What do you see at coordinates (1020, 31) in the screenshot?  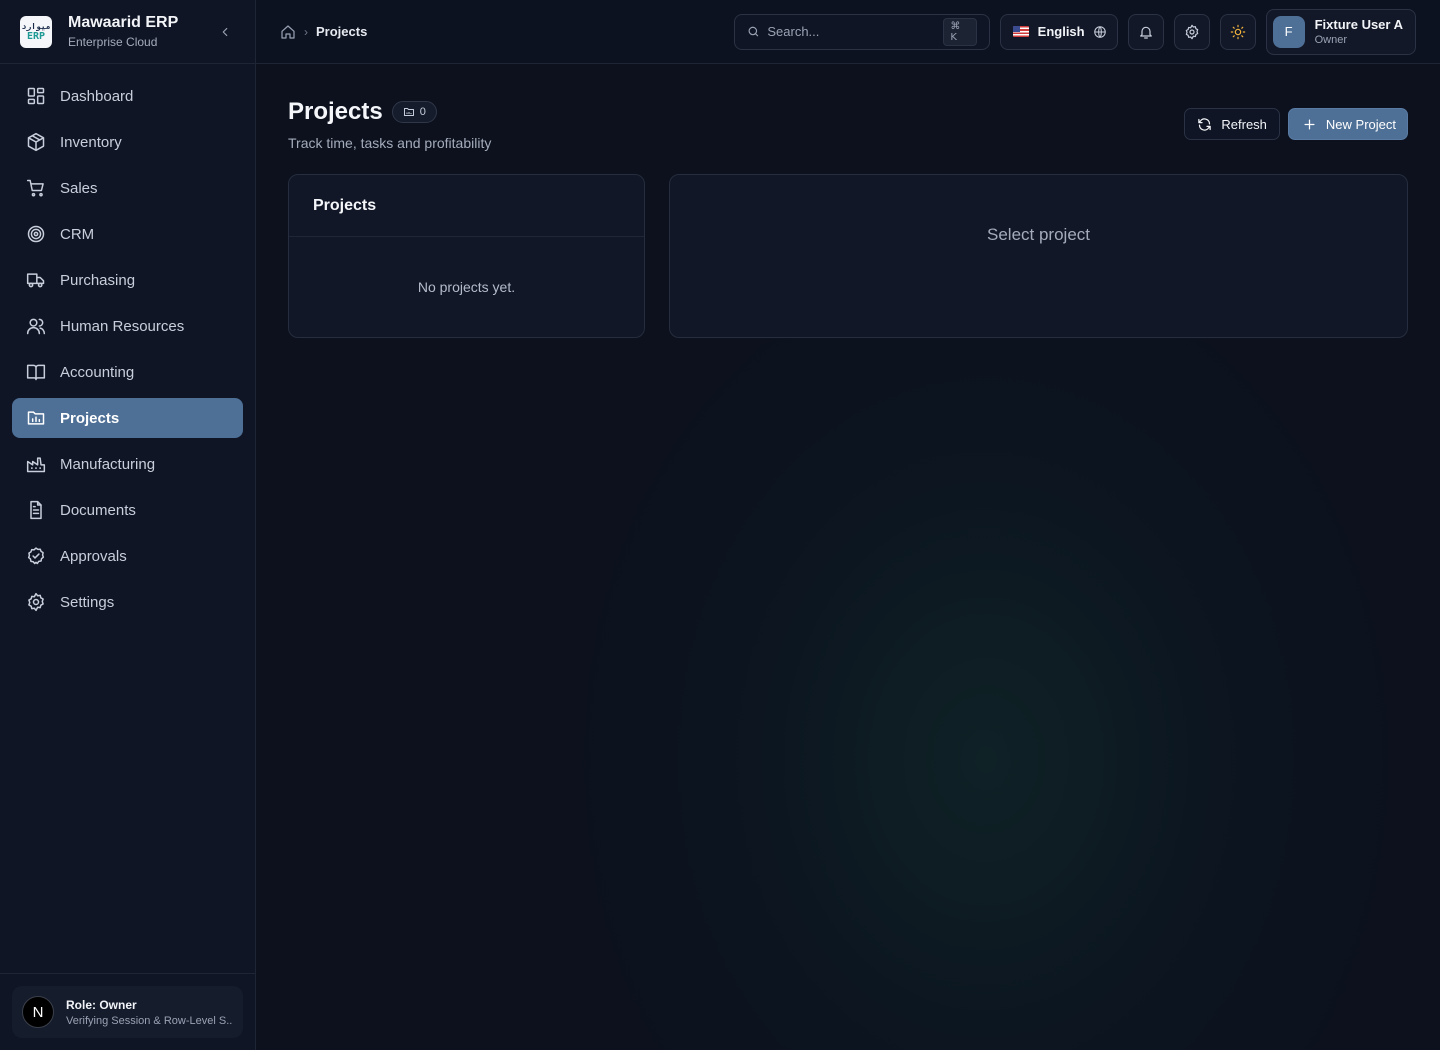 I see `us-flag-icon` at bounding box center [1020, 31].